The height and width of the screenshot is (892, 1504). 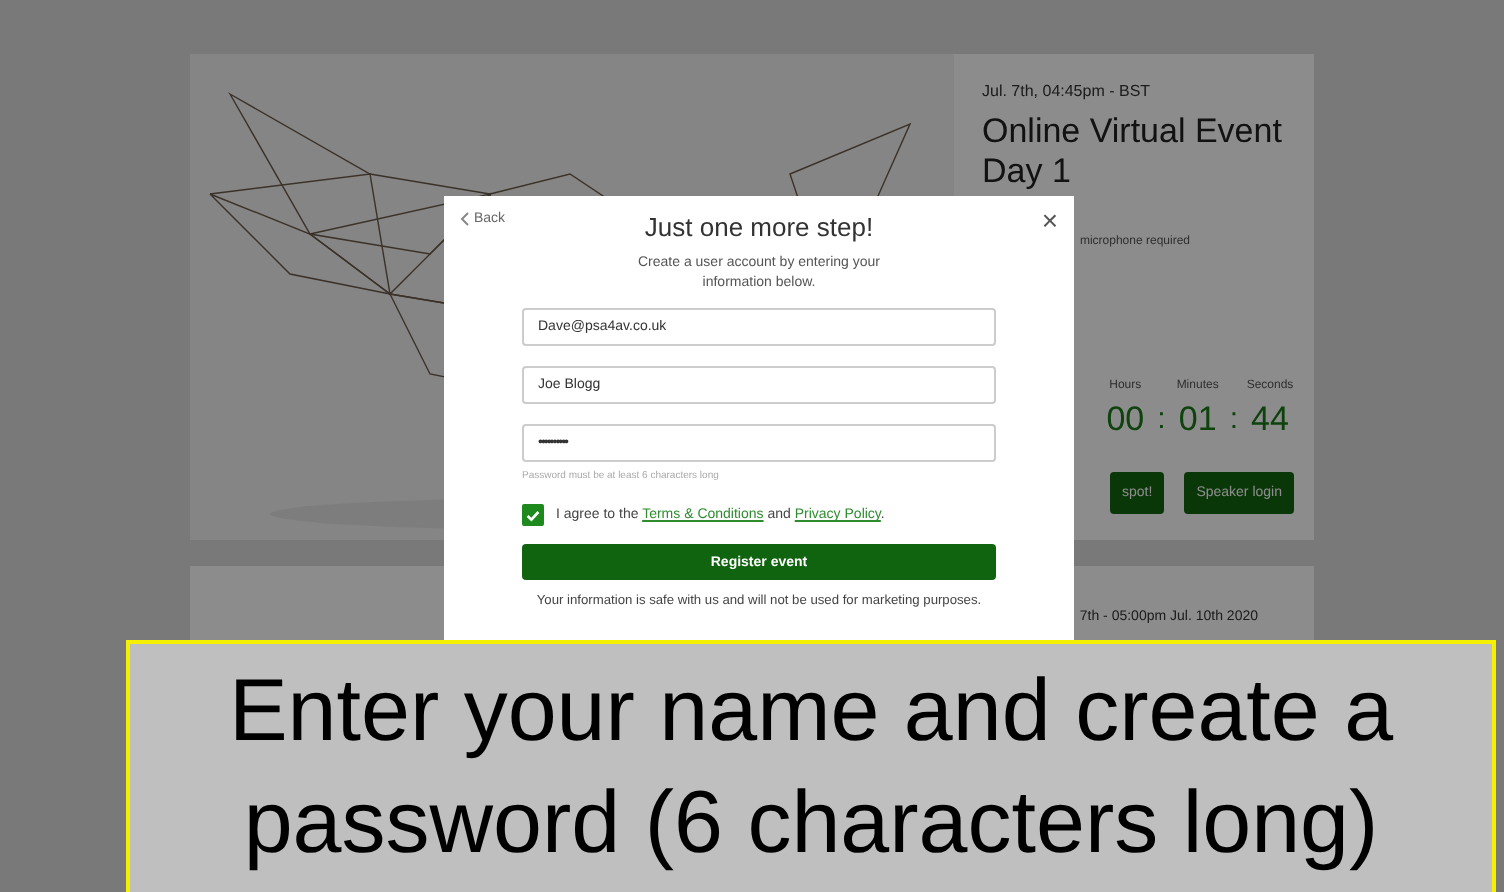 What do you see at coordinates (759, 227) in the screenshot?
I see `dialog-title: Just one more step!` at bounding box center [759, 227].